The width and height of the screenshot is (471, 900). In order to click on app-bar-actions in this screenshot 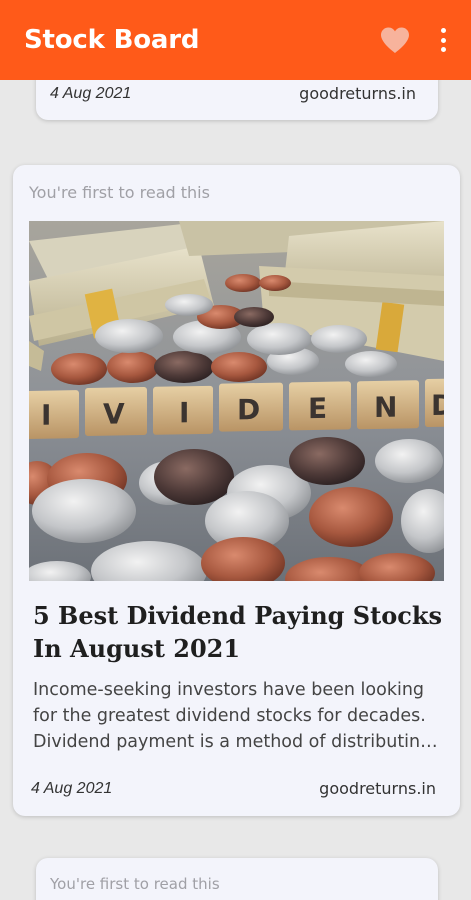, I will do `click(413, 40)`.